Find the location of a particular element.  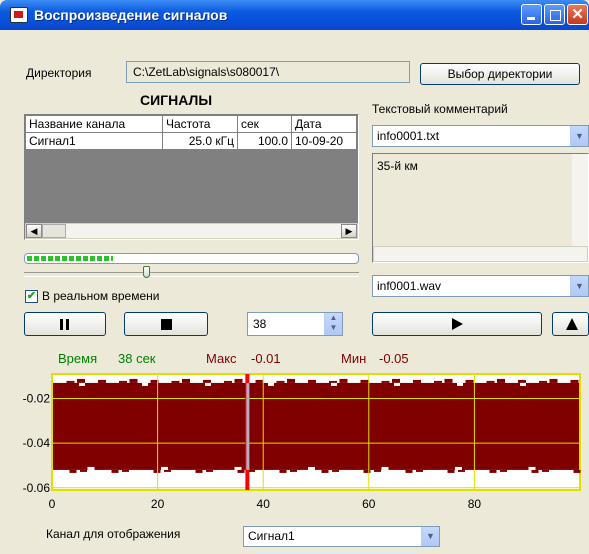

scroll-left-button: ◀ is located at coordinates (34, 231).